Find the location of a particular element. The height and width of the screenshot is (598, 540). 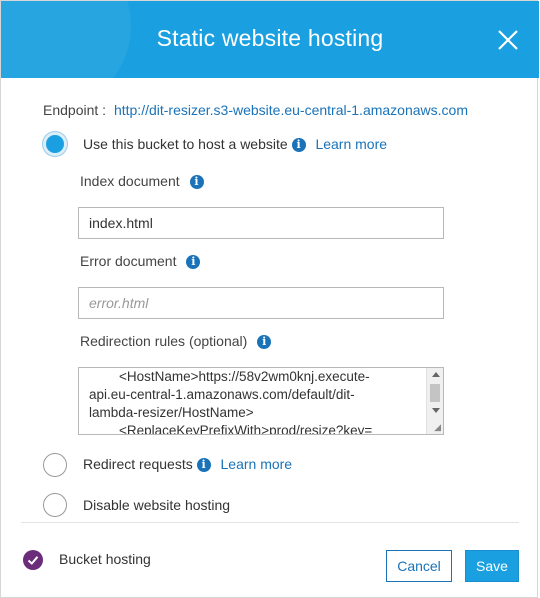

redirection-rules-label: Redirection rules (optional) is located at coordinates (164, 341).